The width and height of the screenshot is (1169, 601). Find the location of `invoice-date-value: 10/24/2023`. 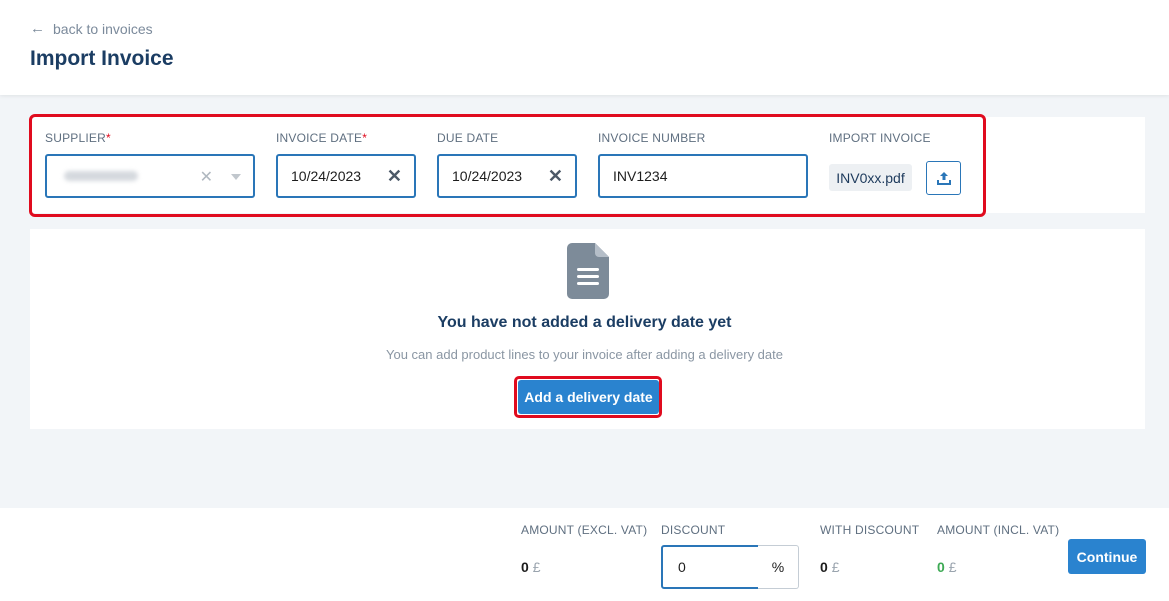

invoice-date-value: 10/24/2023 is located at coordinates (326, 176).